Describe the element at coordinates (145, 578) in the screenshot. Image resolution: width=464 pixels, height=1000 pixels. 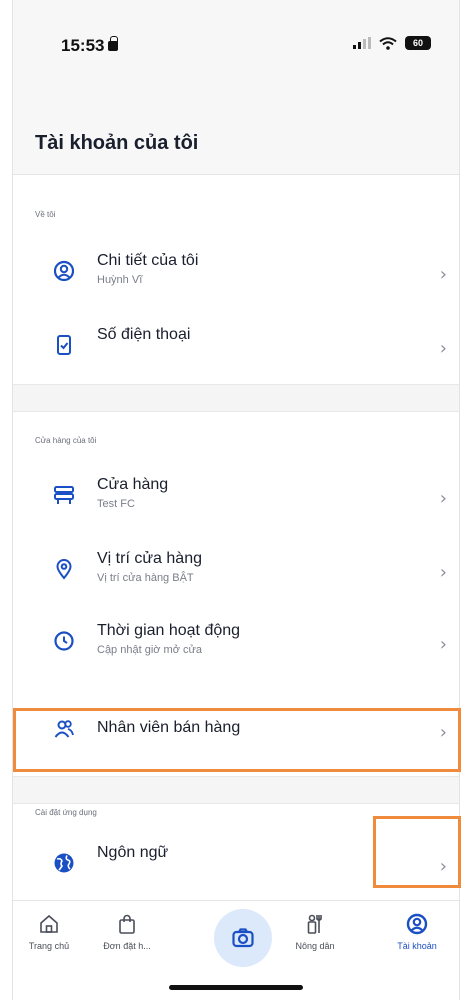
I see `row-subtitle: Vị trí cửa hàng BẬT` at that location.